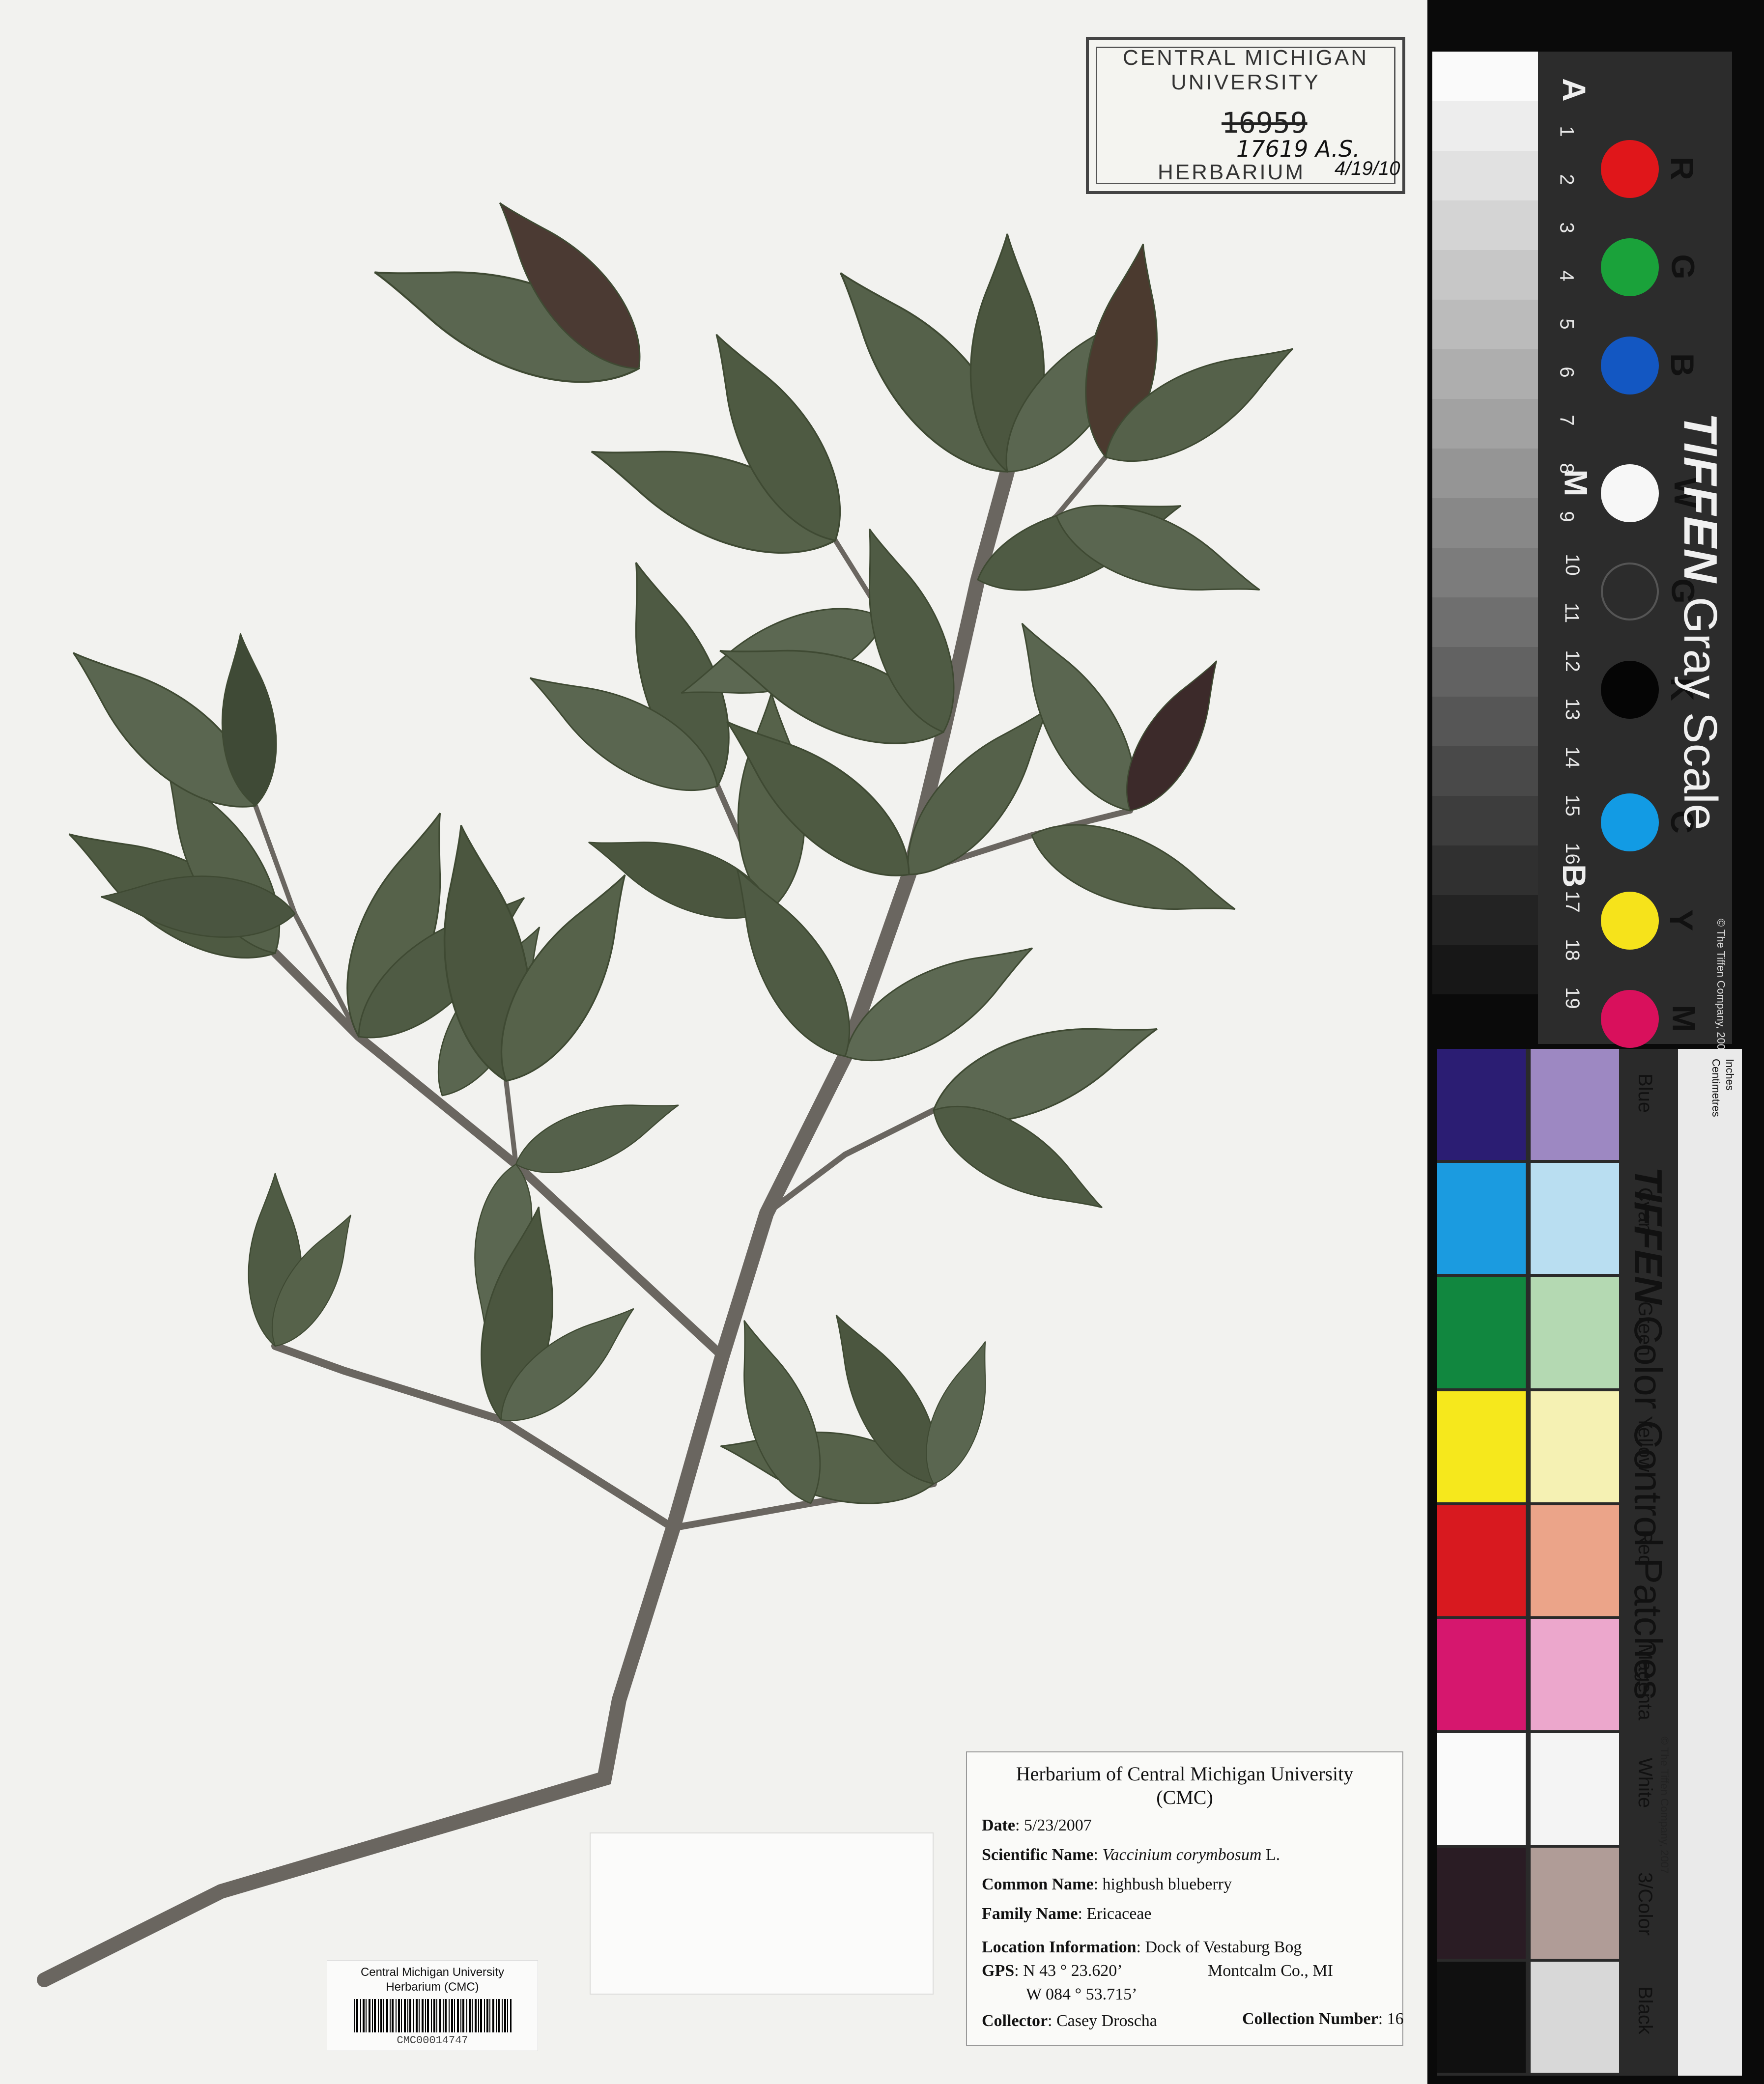  What do you see at coordinates (1115, 1914) in the screenshot?
I see `label-family-name: : Ericaceae` at bounding box center [1115, 1914].